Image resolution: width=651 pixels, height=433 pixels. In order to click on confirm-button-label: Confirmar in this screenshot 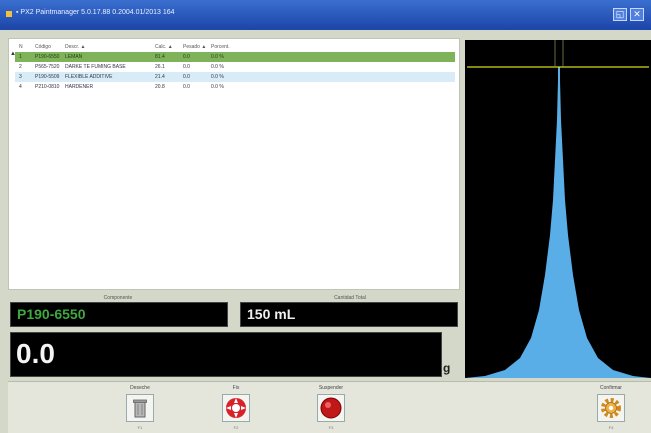, I will do `click(611, 388)`.